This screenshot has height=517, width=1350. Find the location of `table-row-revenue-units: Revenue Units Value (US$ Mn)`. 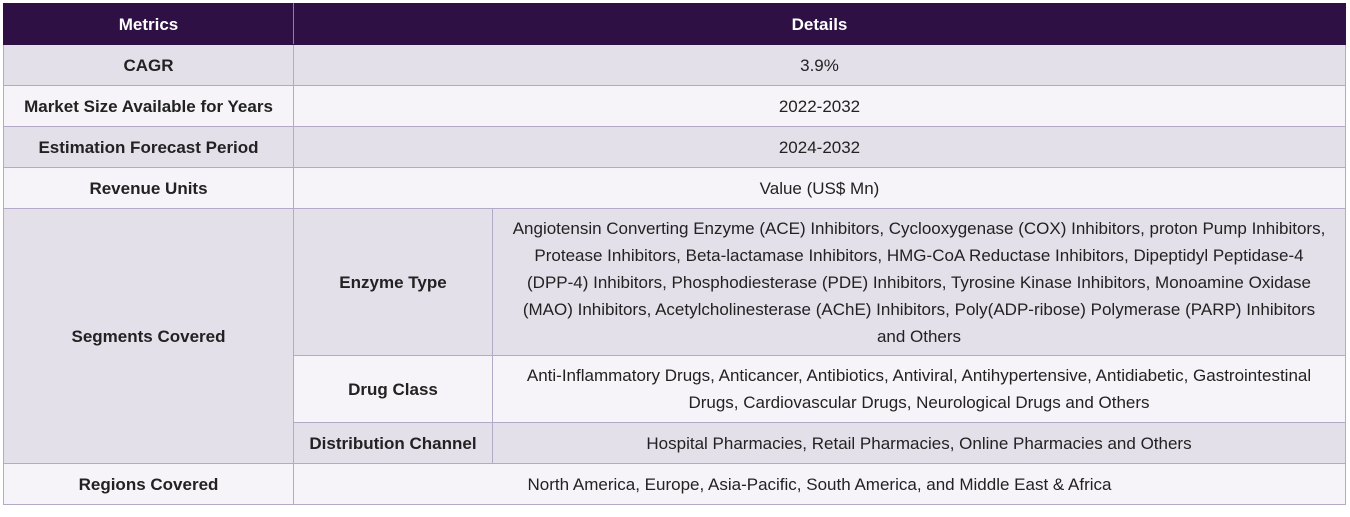

table-row-revenue-units: Revenue Units Value (US$ Mn) is located at coordinates (674, 188).